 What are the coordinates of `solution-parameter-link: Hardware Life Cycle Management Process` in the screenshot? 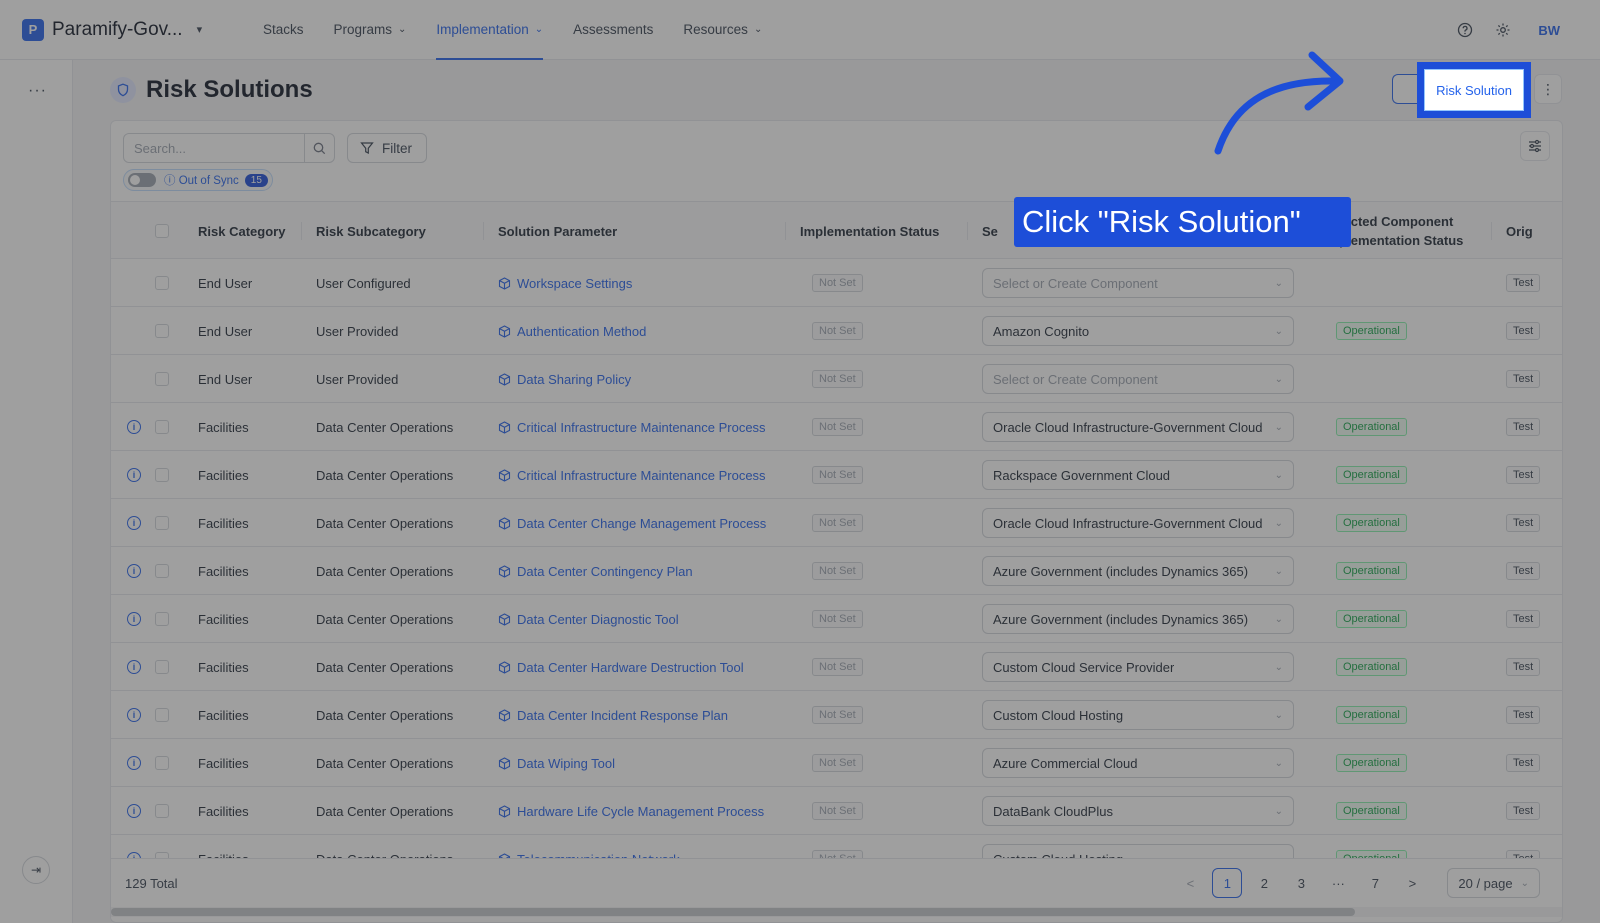 It's located at (631, 811).